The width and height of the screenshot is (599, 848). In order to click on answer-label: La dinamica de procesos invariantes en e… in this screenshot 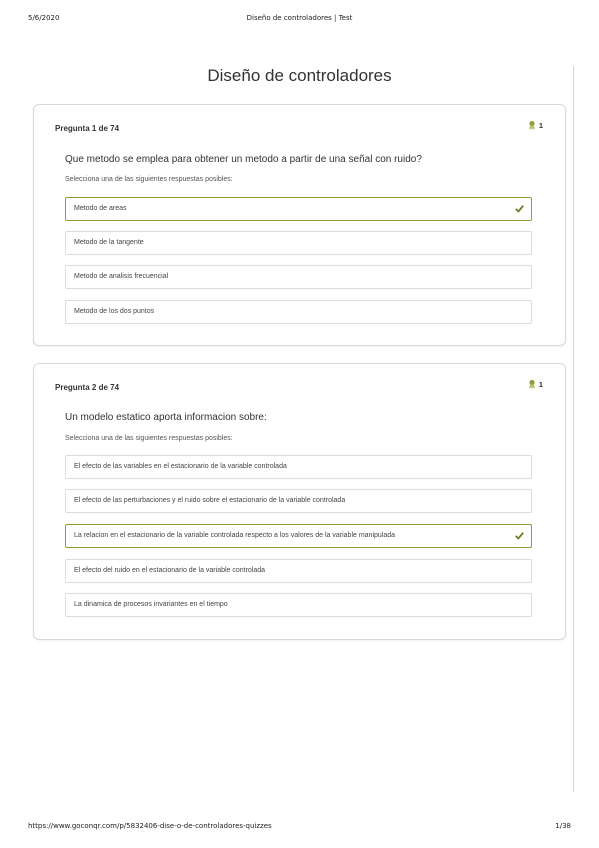, I will do `click(151, 604)`.